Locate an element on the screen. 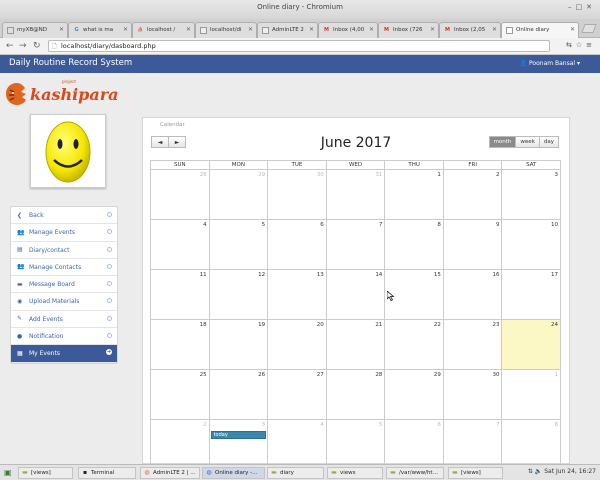  window-controls: –□✕ is located at coordinates (582, 7).